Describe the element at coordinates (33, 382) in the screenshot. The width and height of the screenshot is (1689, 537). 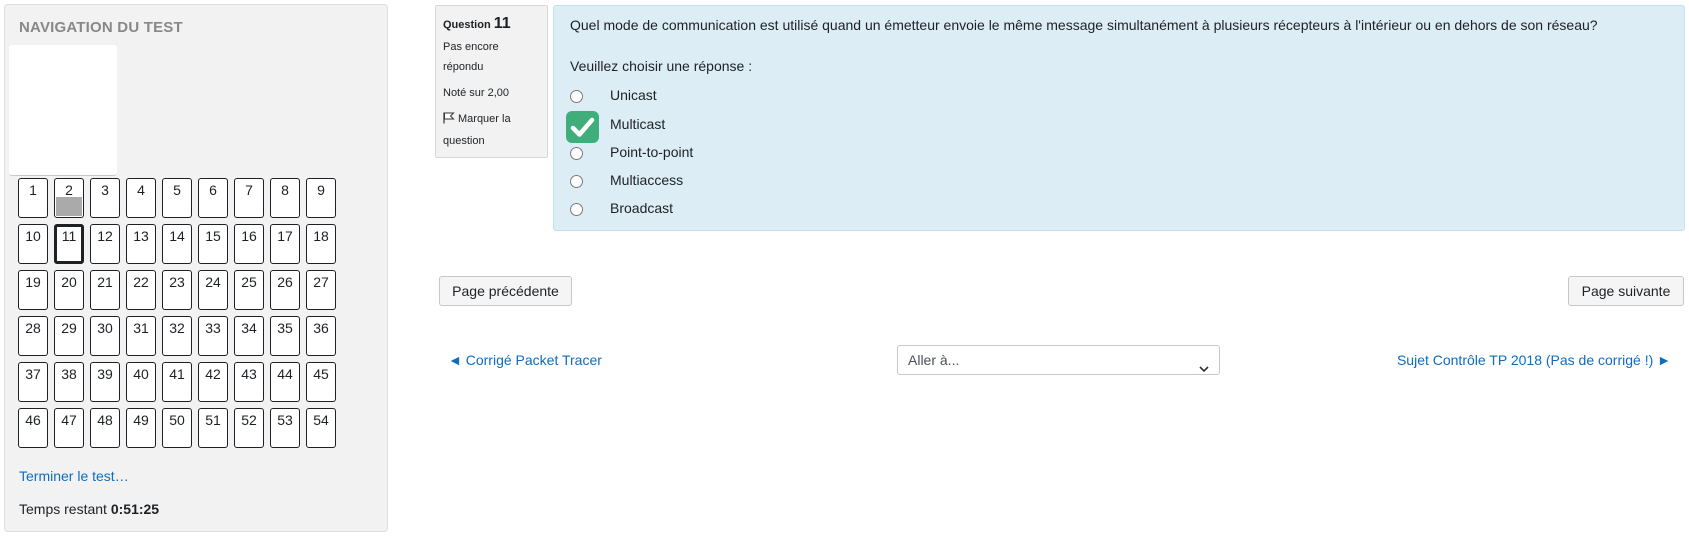
I see `question-nav-button: 37` at that location.